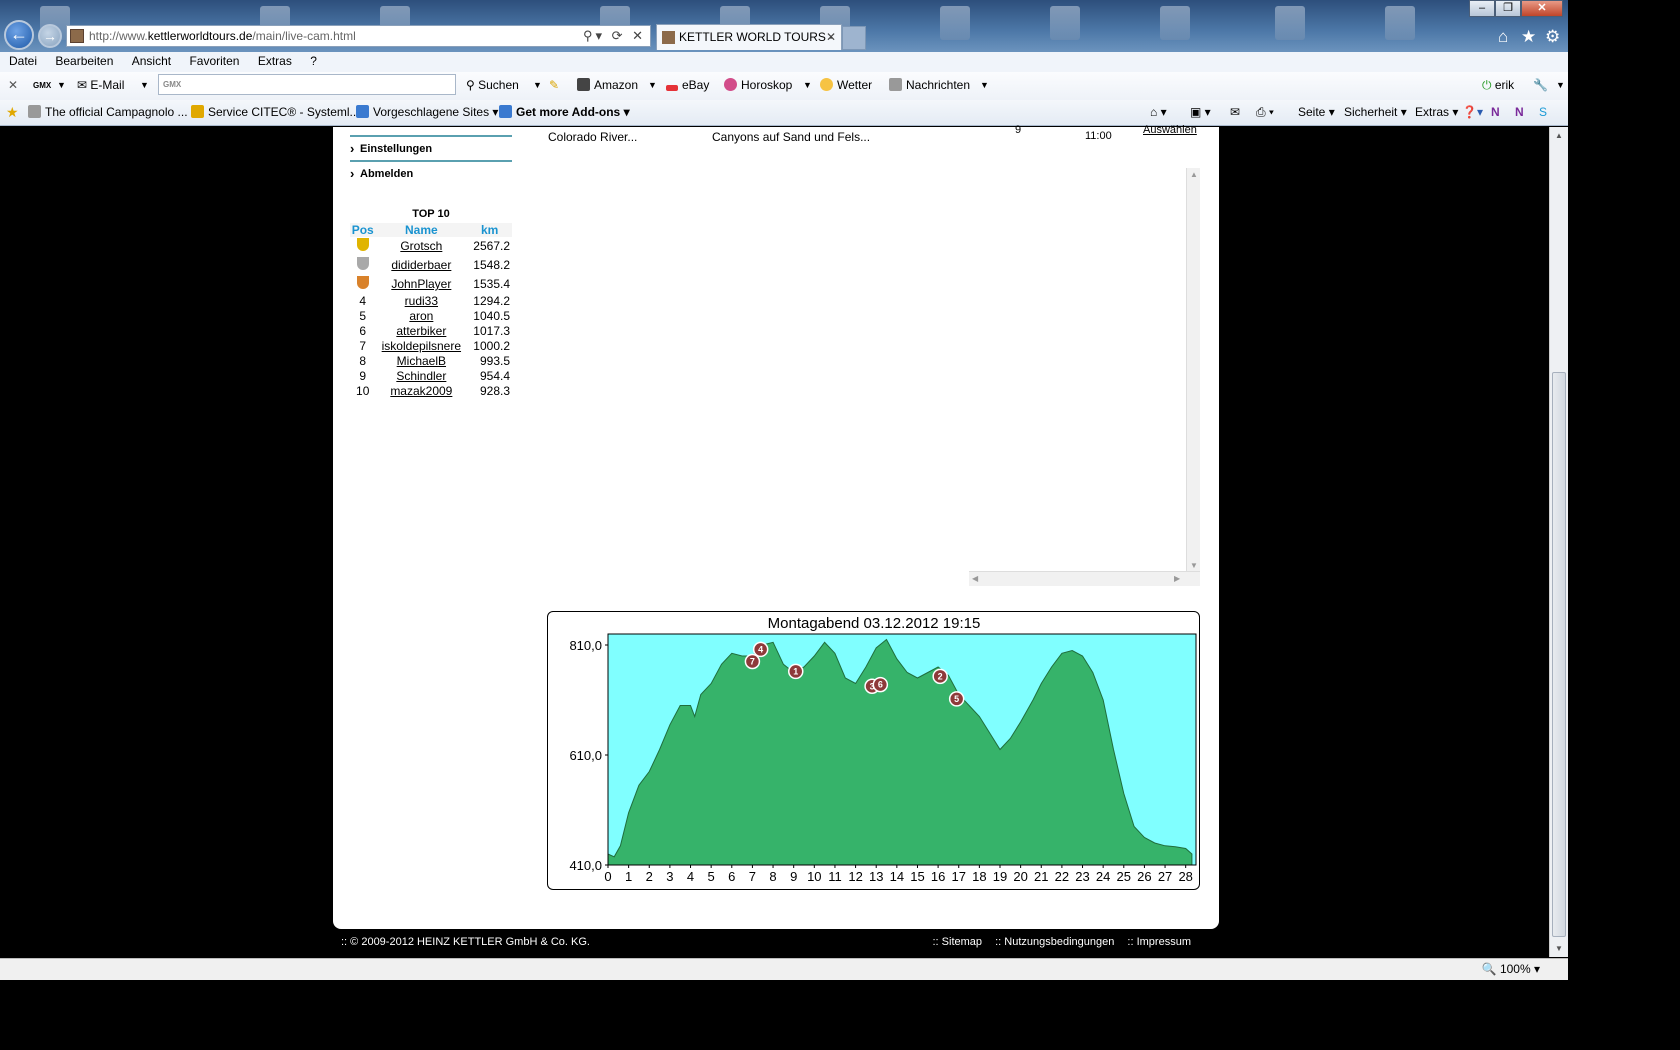 The image size is (1680, 1050). Describe the element at coordinates (687, 85) in the screenshot. I see `ebay-button: eBay` at that location.